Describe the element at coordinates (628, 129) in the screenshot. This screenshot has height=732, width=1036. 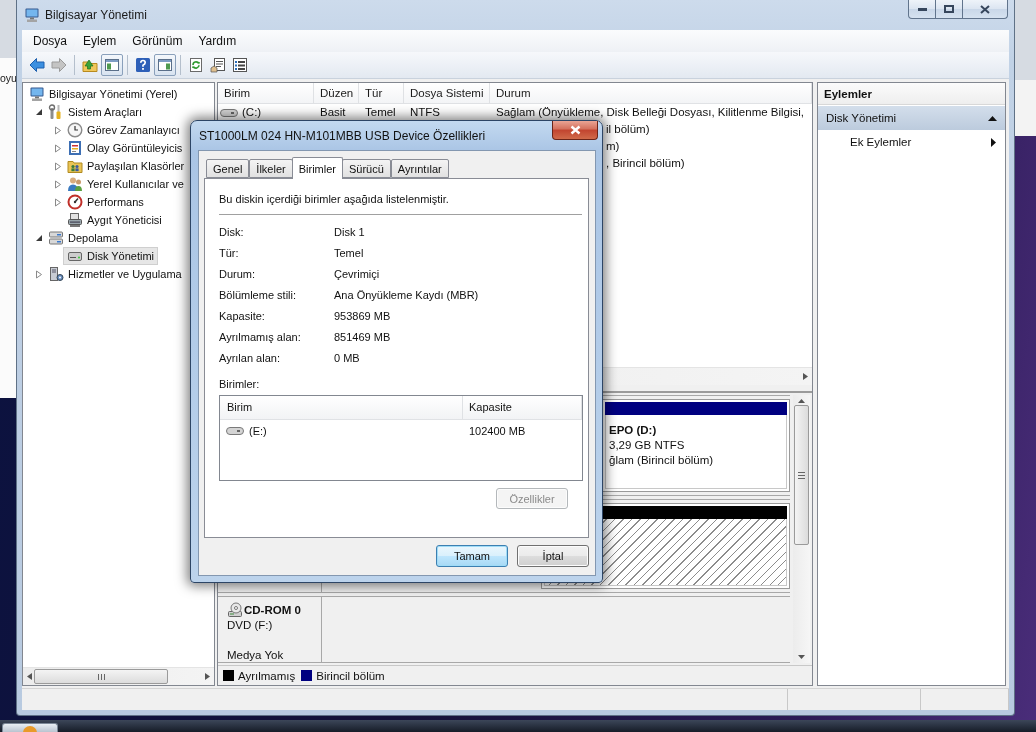
I see `table-cell-text: il bölüm)` at that location.